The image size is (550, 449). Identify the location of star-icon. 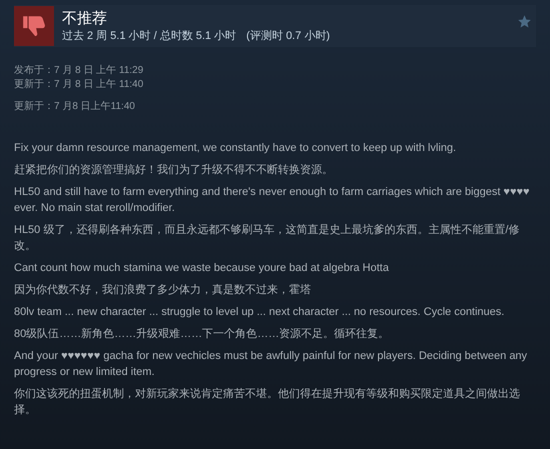
(524, 21).